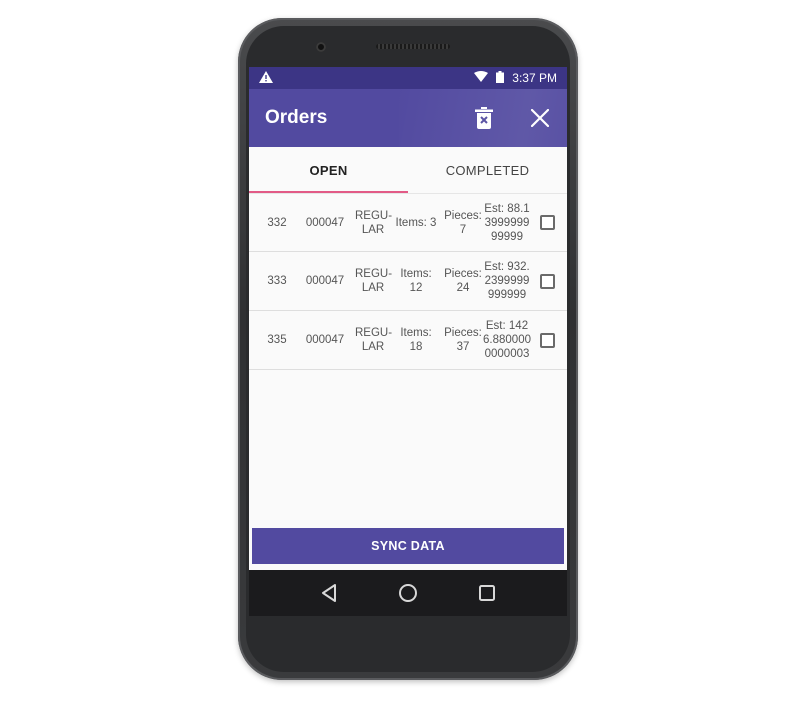  What do you see at coordinates (416, 222) in the screenshot?
I see `order-items: Items: 3` at bounding box center [416, 222].